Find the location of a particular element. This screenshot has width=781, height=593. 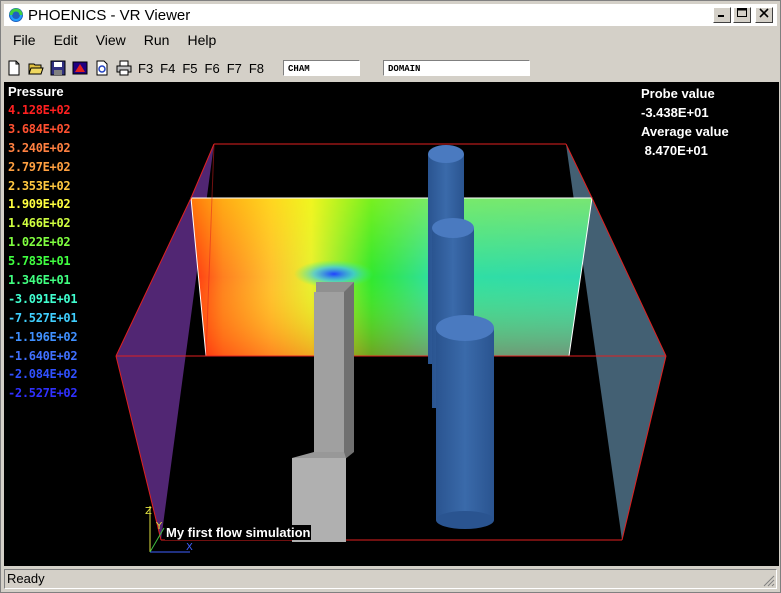

legend-value: 1.346E+01 is located at coordinates (39, 280).